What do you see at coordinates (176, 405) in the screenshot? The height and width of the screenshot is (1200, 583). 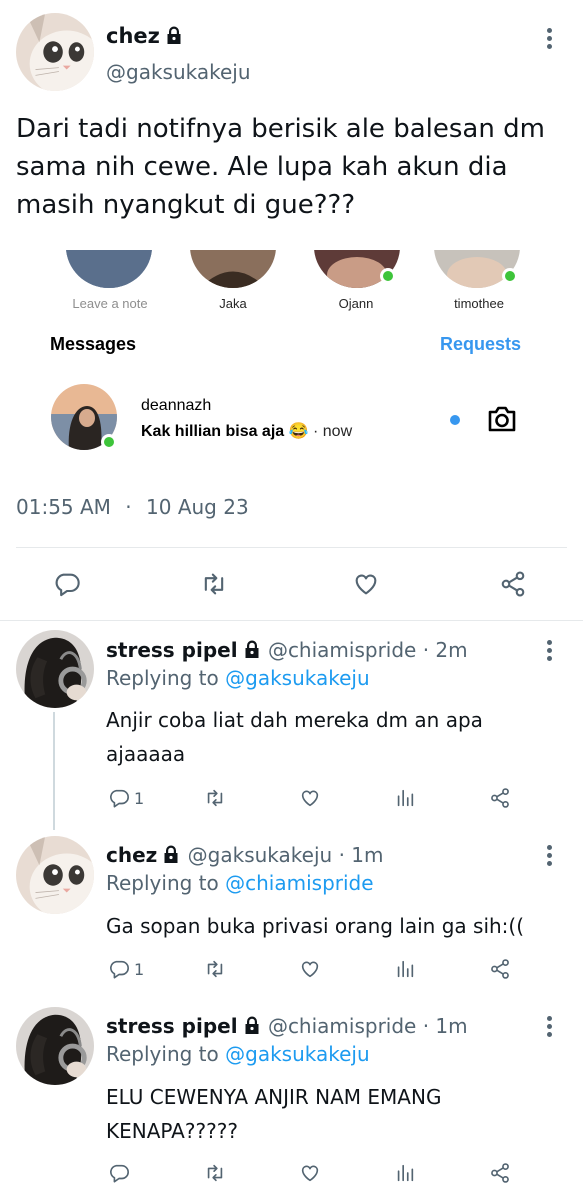 I see `dm-username: deannazh` at bounding box center [176, 405].